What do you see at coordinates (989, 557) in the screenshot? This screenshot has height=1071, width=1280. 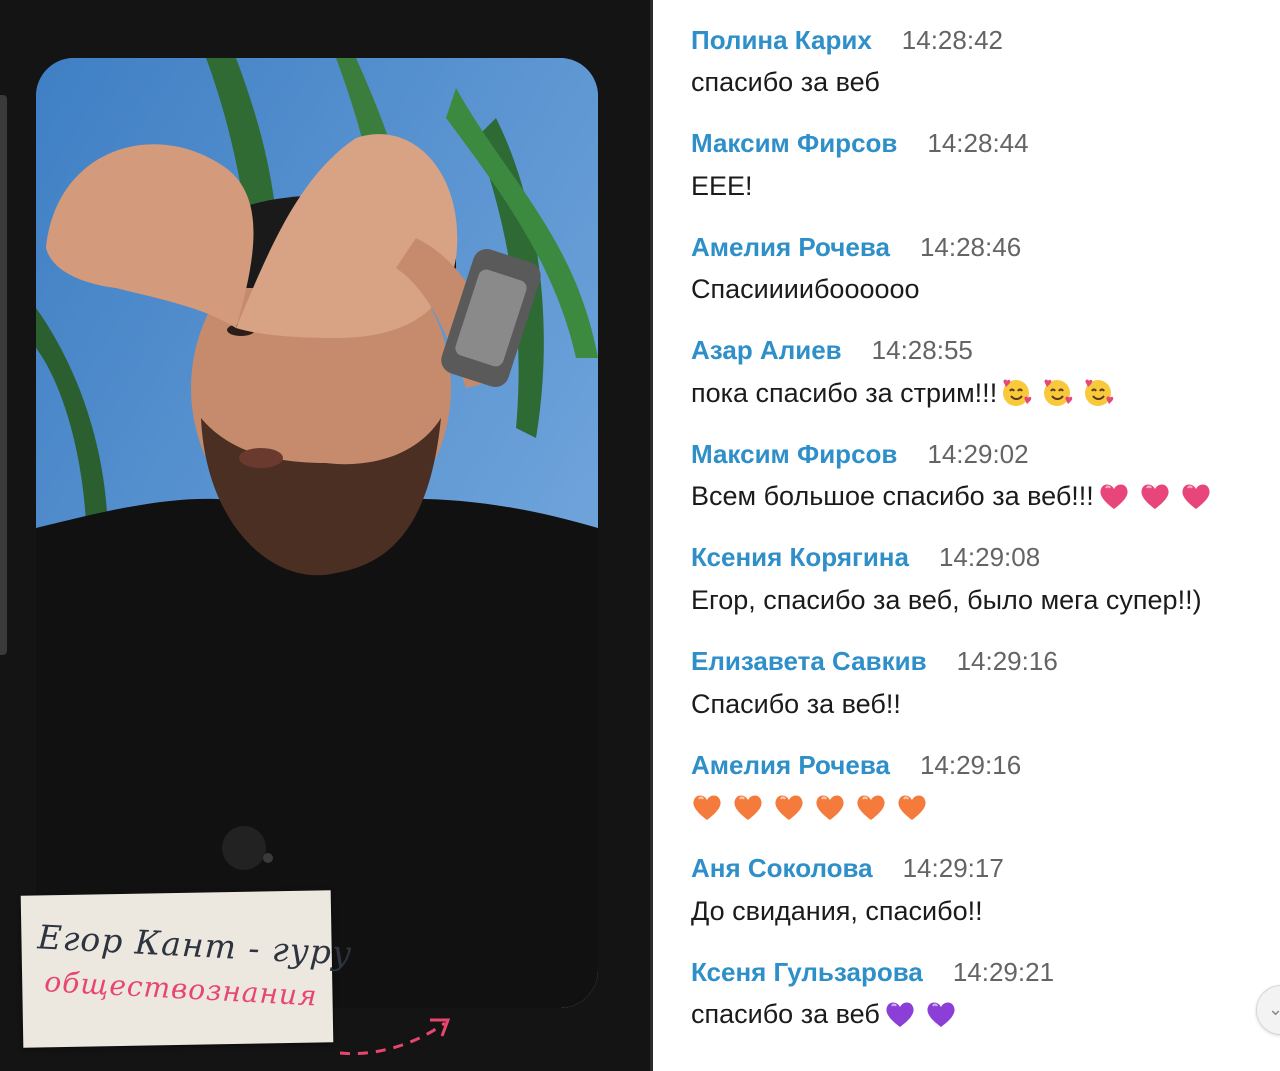 I see `message-time: 14:29:08` at bounding box center [989, 557].